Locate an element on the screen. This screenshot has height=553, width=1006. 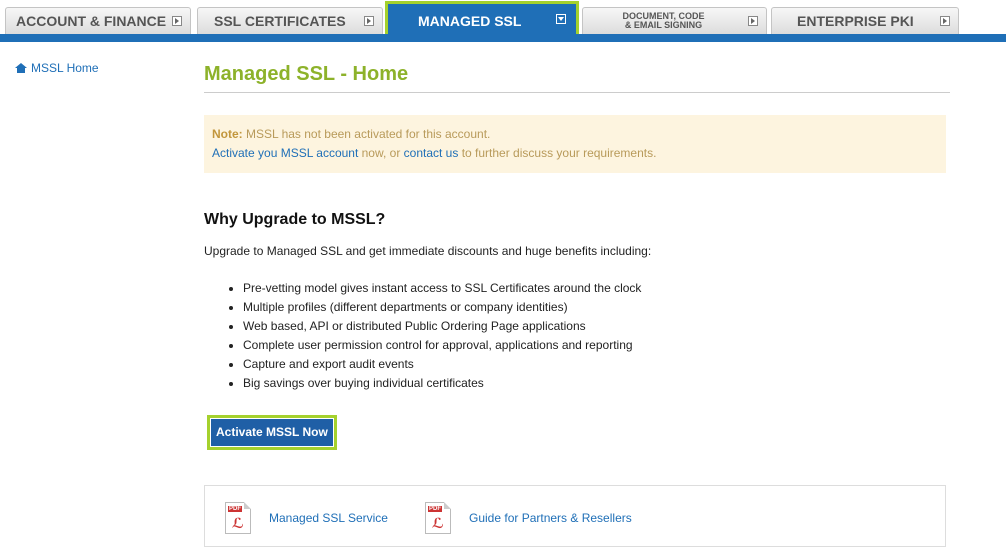
list-item: Capture and export audit events is located at coordinates (596, 364).